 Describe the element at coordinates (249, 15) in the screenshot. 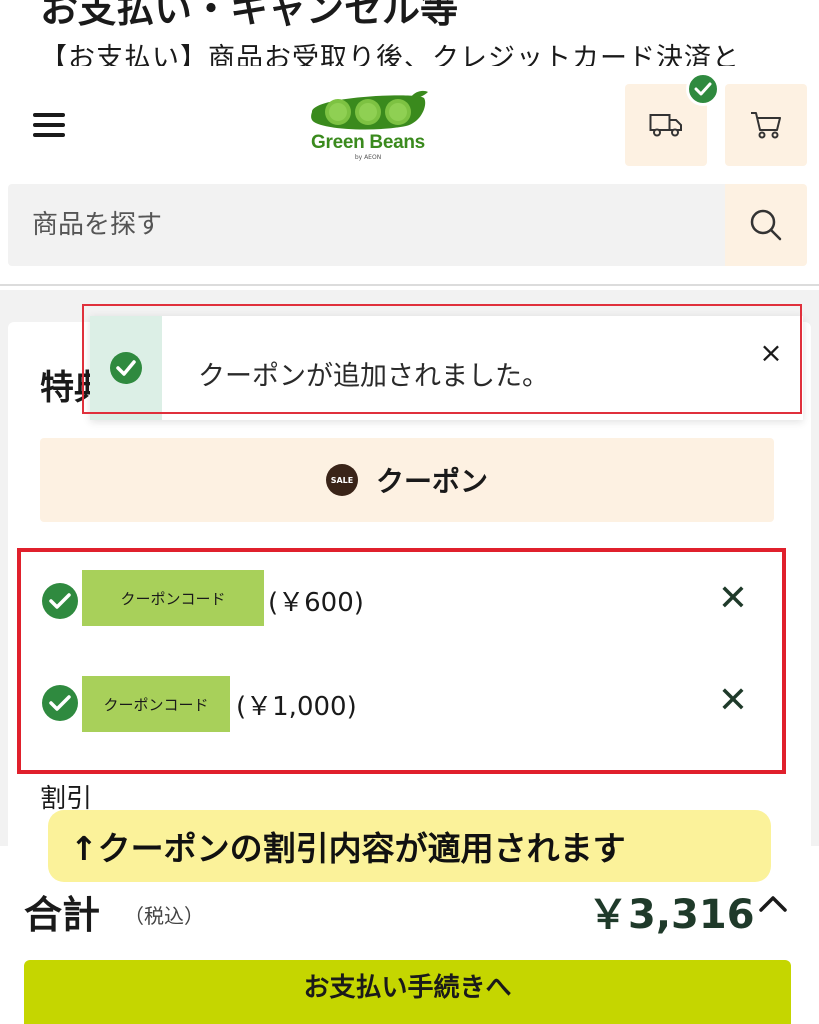

I see `section-heading: お支払い・キャンセル等` at that location.